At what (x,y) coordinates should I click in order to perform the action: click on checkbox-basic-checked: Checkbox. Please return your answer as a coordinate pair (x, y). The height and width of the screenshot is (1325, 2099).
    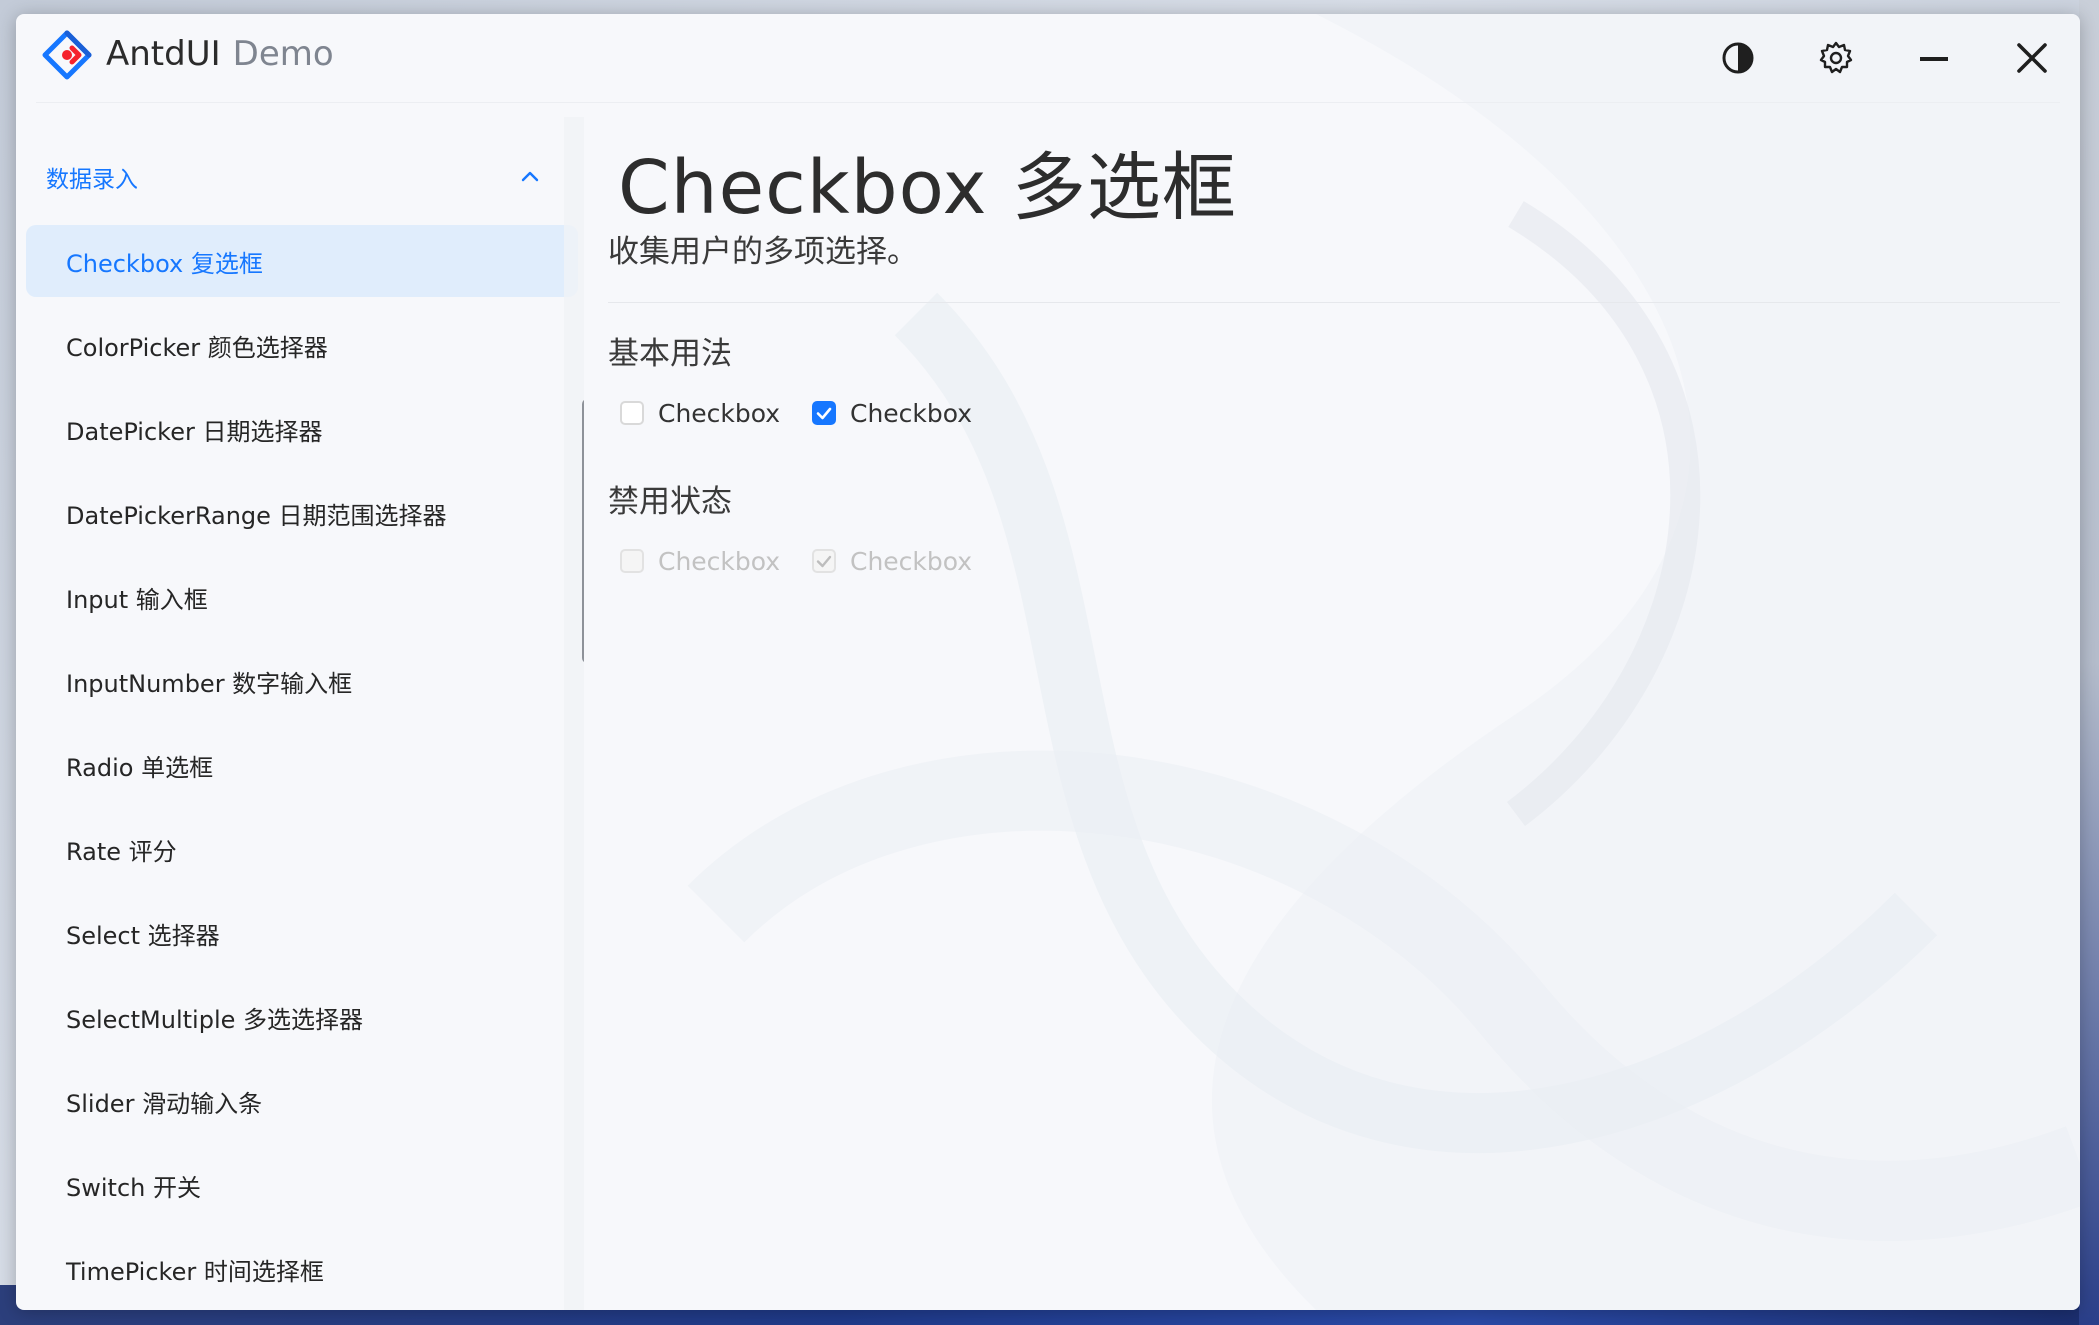
    Looking at the image, I should click on (892, 413).